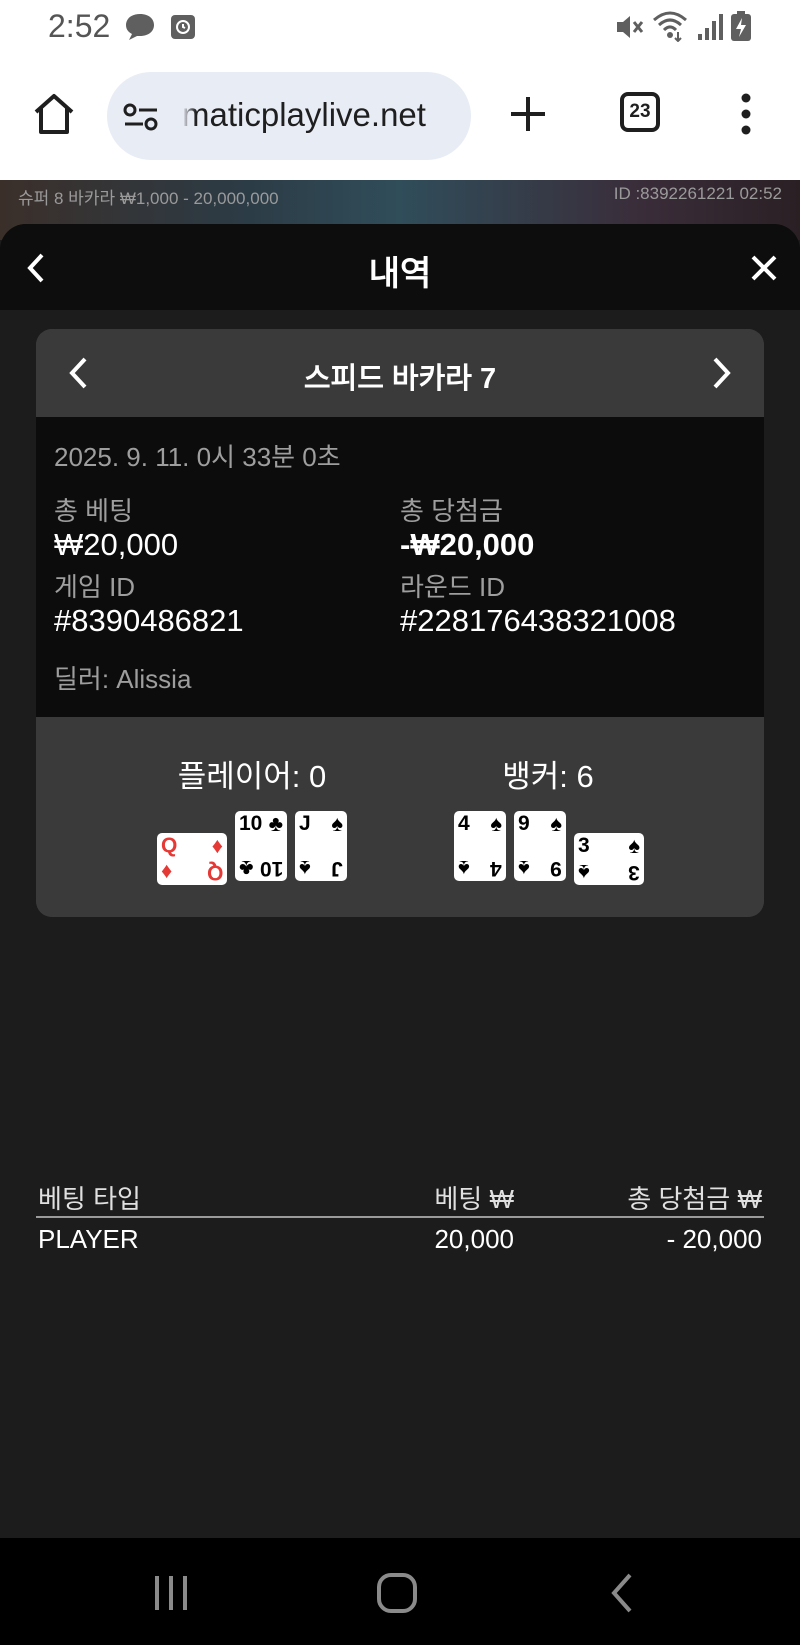  Describe the element at coordinates (89, 1199) in the screenshot. I see `col-header-bet-type: 베팅 타입` at that location.